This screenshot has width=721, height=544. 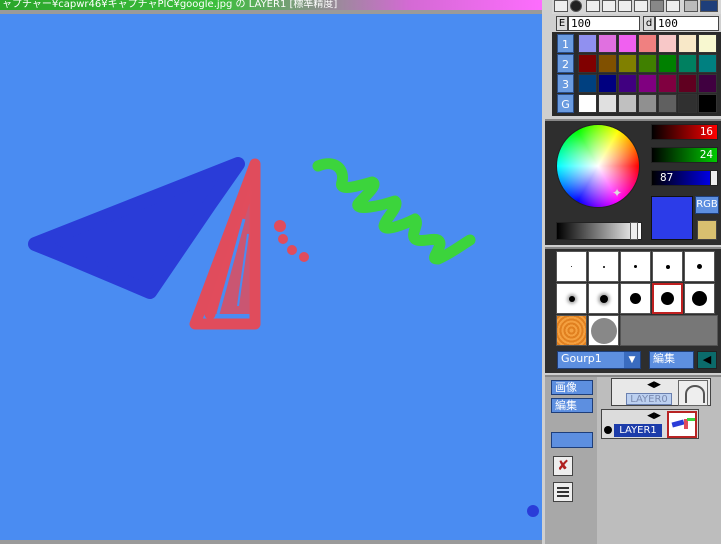 I want to click on misc-tool-icon, so click(x=691, y=6).